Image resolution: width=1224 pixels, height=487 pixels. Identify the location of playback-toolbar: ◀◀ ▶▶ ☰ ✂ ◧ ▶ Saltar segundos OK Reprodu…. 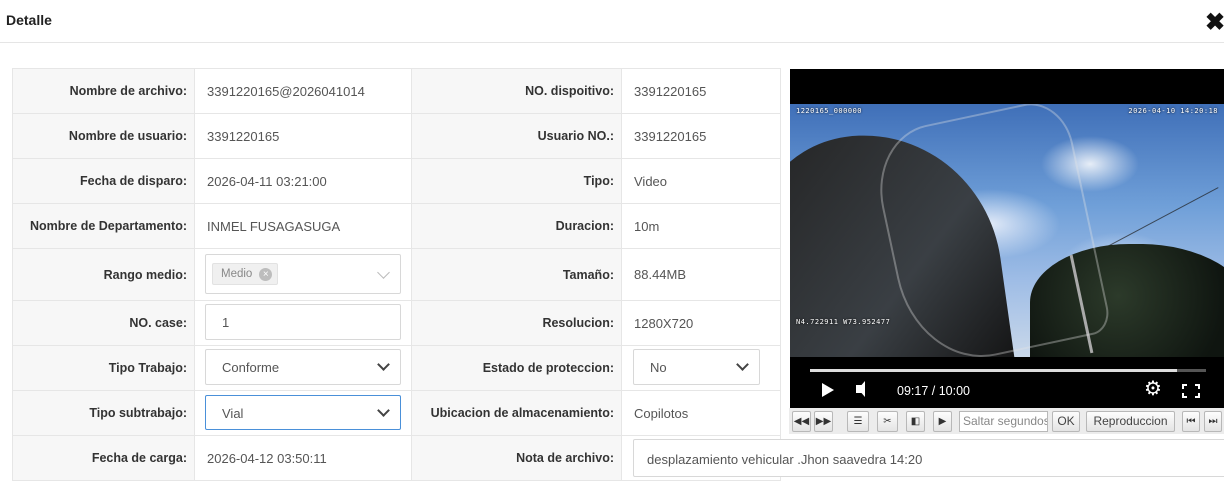
(1006, 421).